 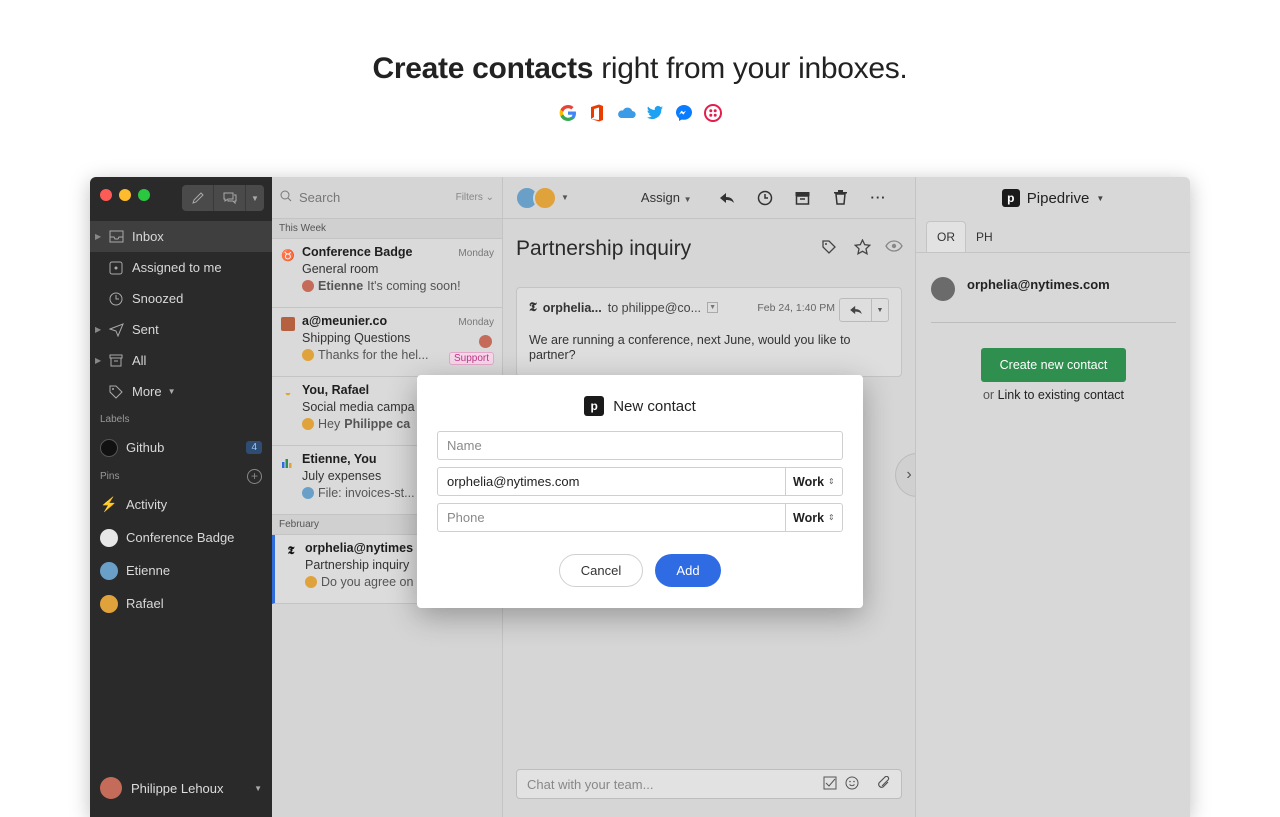 I want to click on participants: ▼, so click(x=542, y=197).